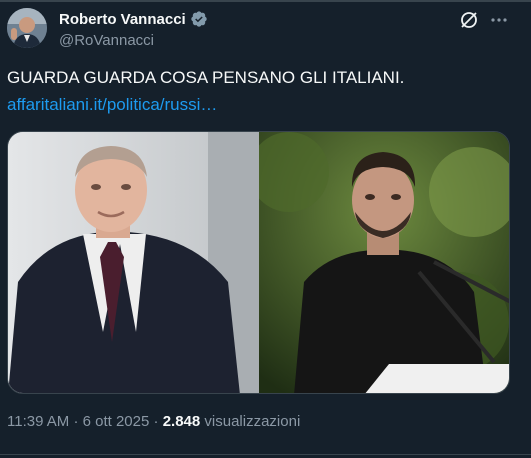  What do you see at coordinates (122, 19) in the screenshot?
I see `author-name: Roberto Vannacci` at bounding box center [122, 19].